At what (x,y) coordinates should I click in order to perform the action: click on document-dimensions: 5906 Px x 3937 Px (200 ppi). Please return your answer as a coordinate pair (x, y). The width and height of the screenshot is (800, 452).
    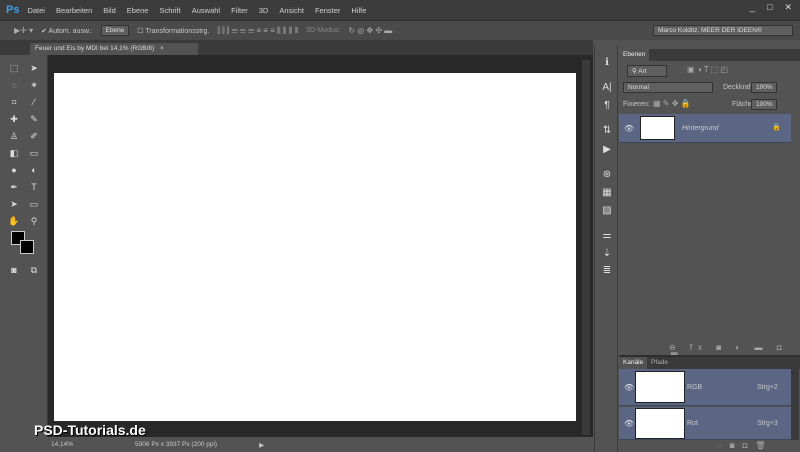
    Looking at the image, I should click on (176, 444).